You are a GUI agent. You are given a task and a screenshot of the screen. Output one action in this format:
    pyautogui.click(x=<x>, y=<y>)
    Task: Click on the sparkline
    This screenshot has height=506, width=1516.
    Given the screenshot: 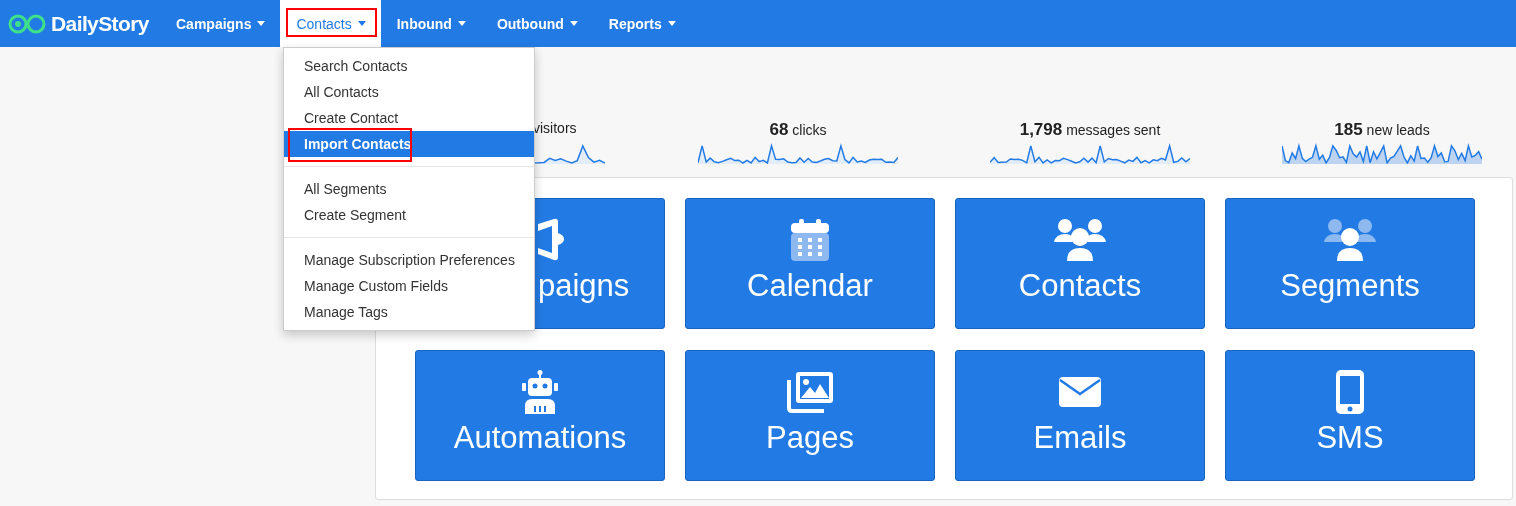 What is the action you would take?
    pyautogui.click(x=569, y=153)
    